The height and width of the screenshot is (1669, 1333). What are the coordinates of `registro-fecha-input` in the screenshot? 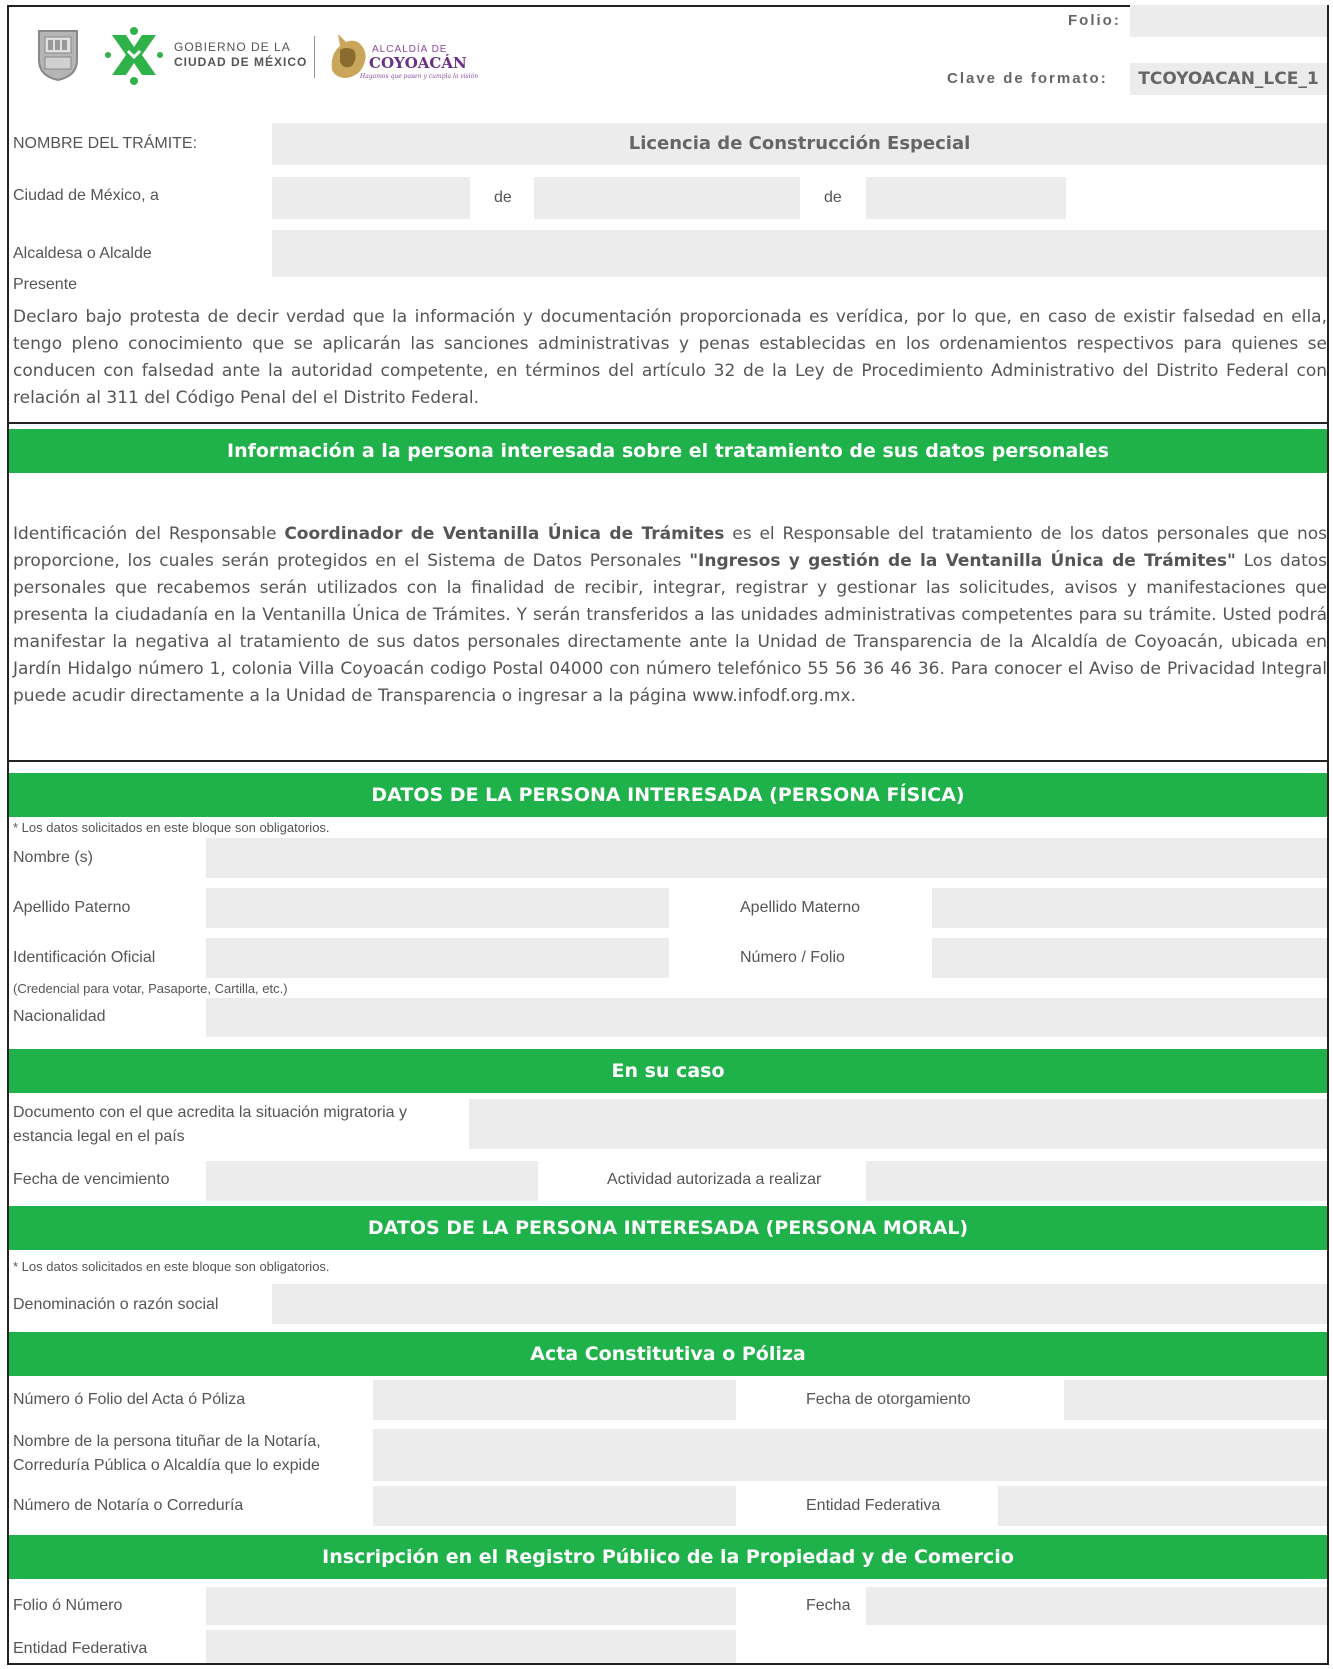 It's located at (1096, 1606).